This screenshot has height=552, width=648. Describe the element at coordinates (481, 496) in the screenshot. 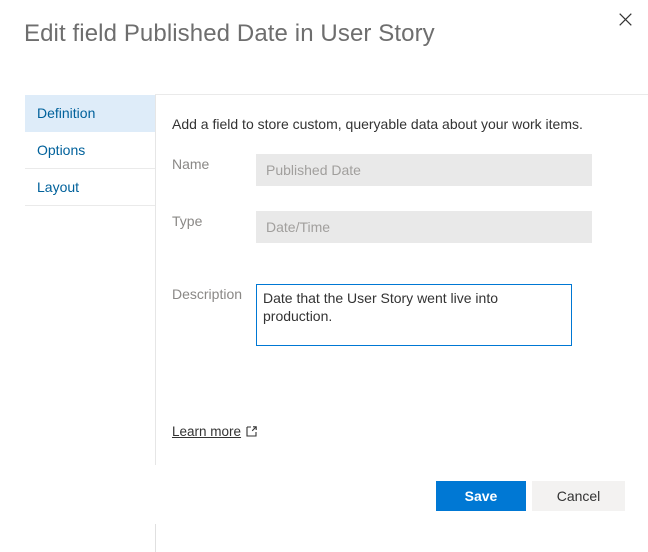

I see `save-button: Save` at that location.